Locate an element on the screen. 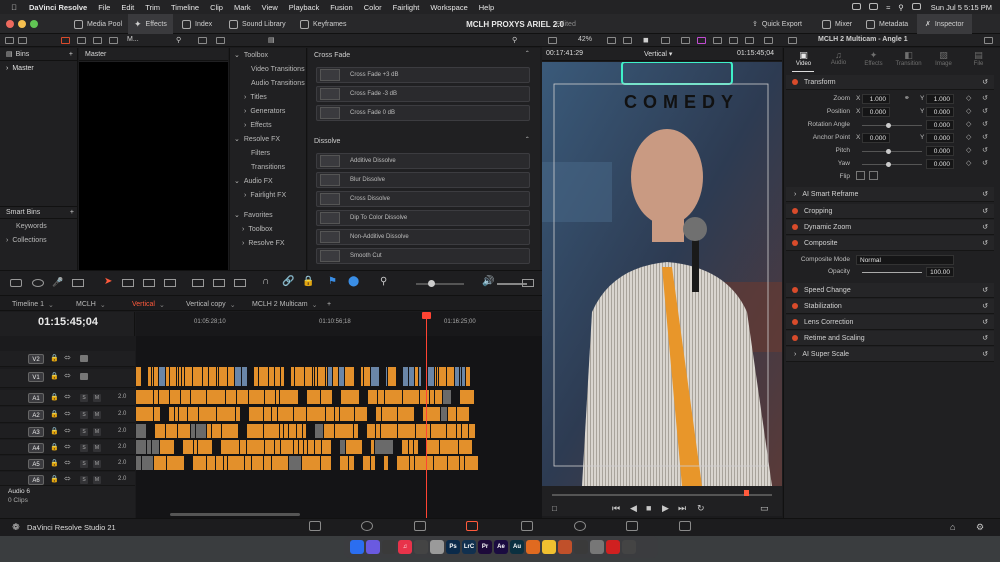  loop-icon: ↻ is located at coordinates (701, 508).